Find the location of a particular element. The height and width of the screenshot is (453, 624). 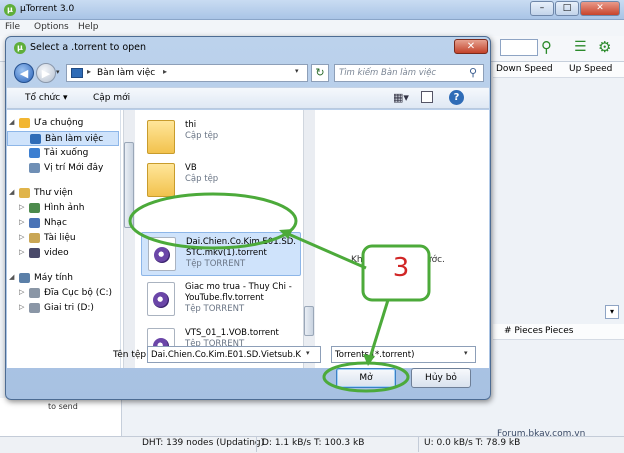

file-type: Tệp TORRENT is located at coordinates (216, 264).